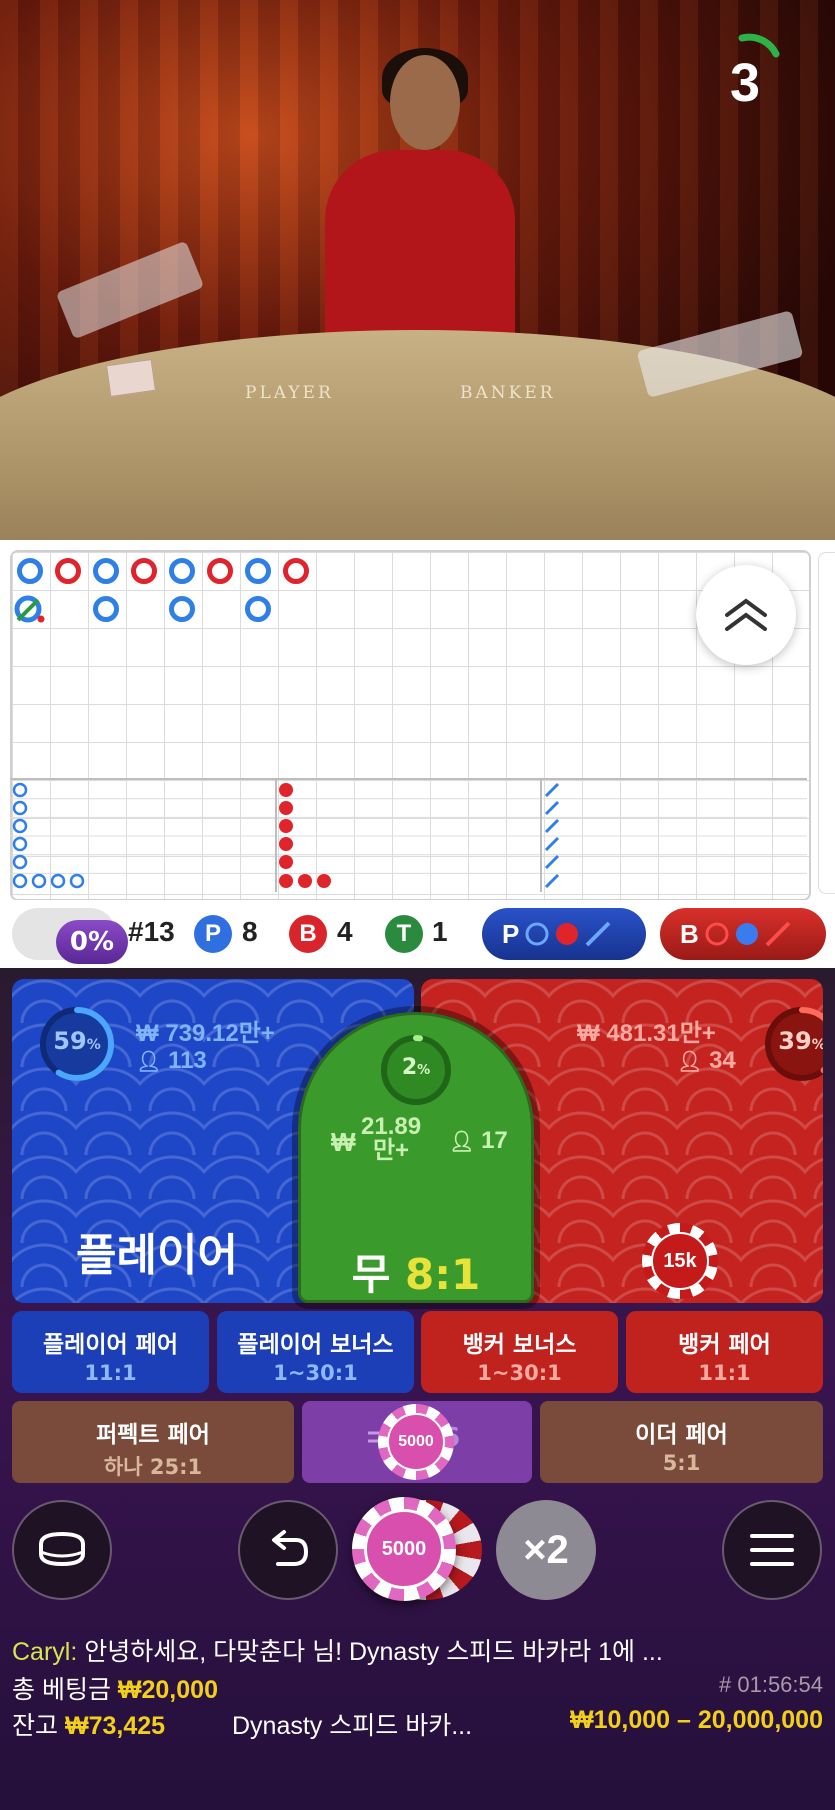 The width and height of the screenshot is (835, 1810). Describe the element at coordinates (440, 931) in the screenshot. I see `tie-count: 1` at that location.